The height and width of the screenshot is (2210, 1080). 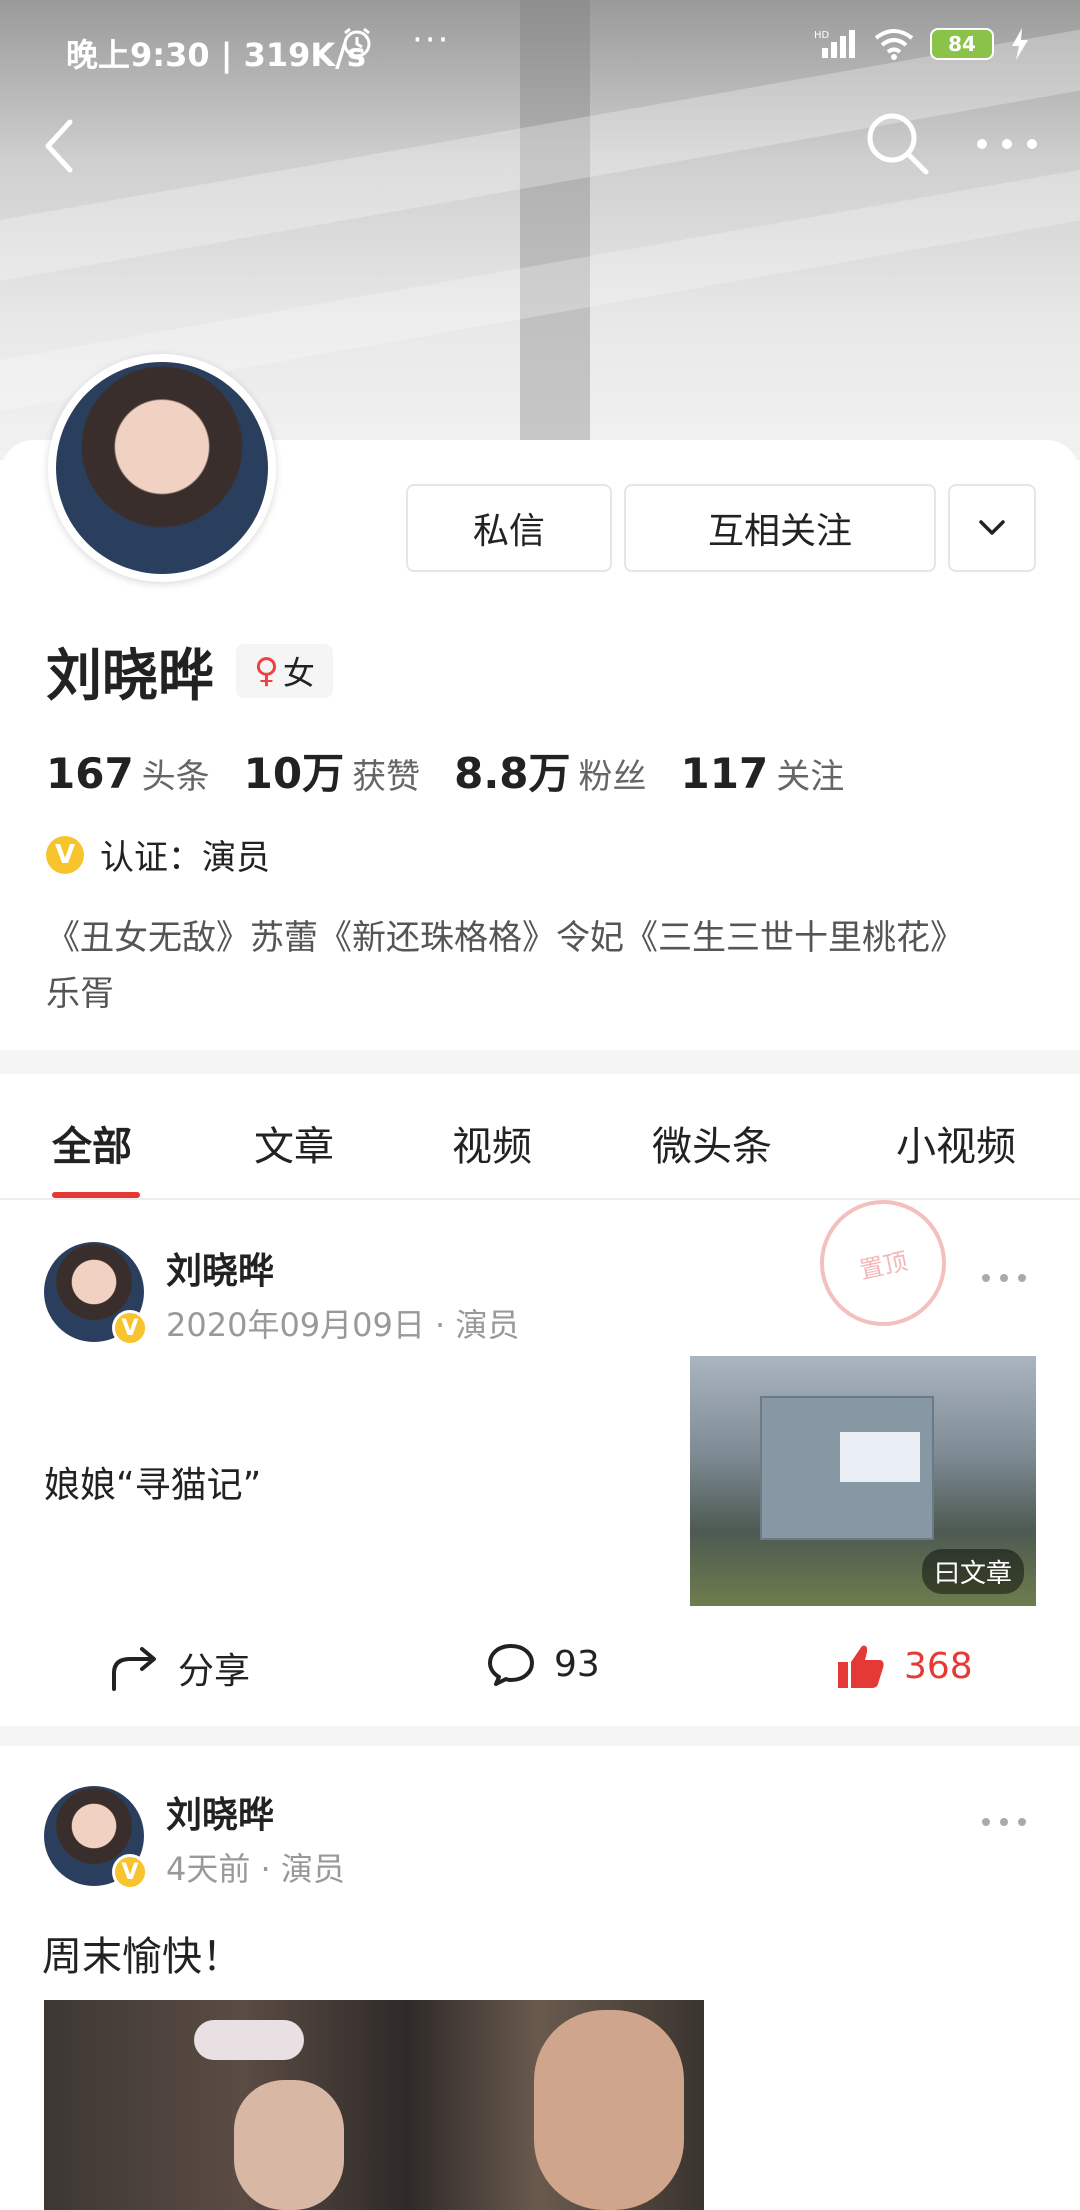 What do you see at coordinates (142, 1953) in the screenshot?
I see `post-text: 周末愉快！` at bounding box center [142, 1953].